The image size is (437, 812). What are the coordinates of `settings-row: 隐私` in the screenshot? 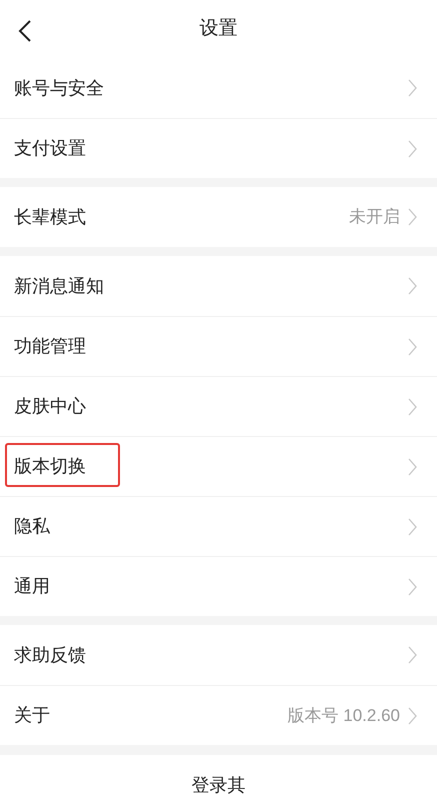 It's located at (218, 526).